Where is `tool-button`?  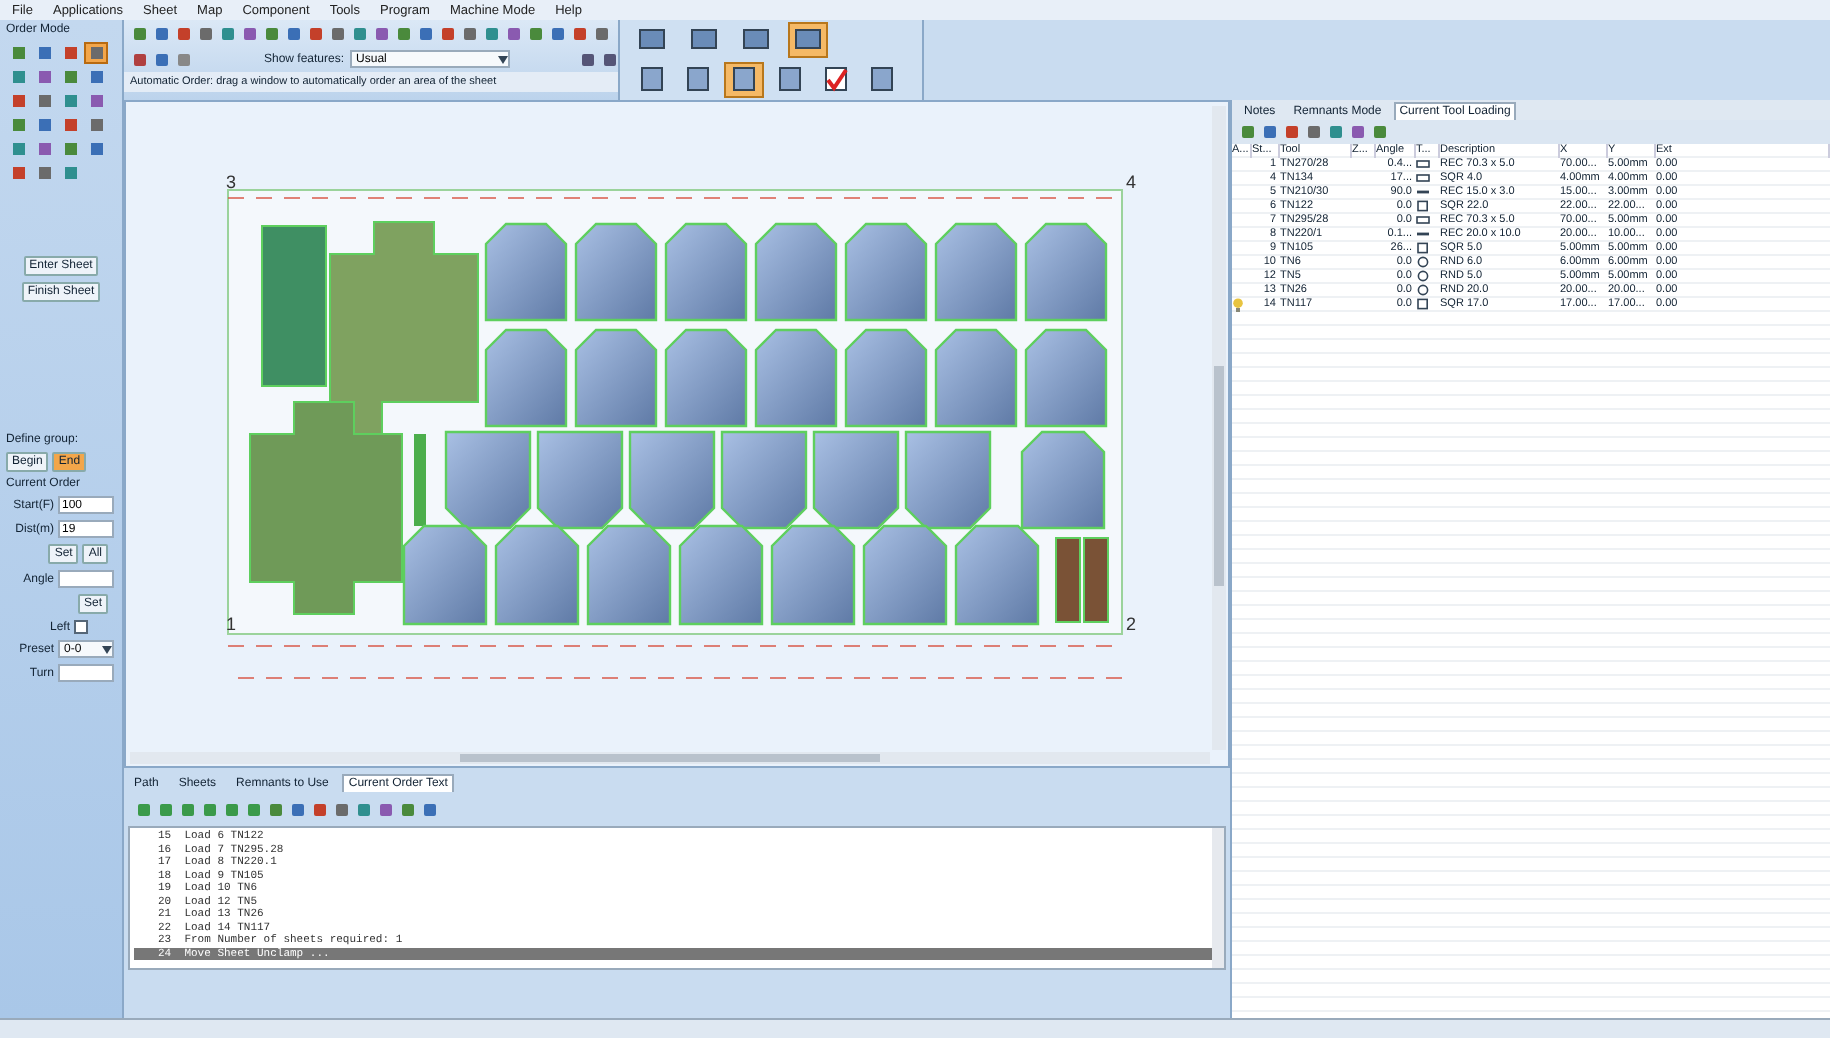 tool-button is located at coordinates (96, 53).